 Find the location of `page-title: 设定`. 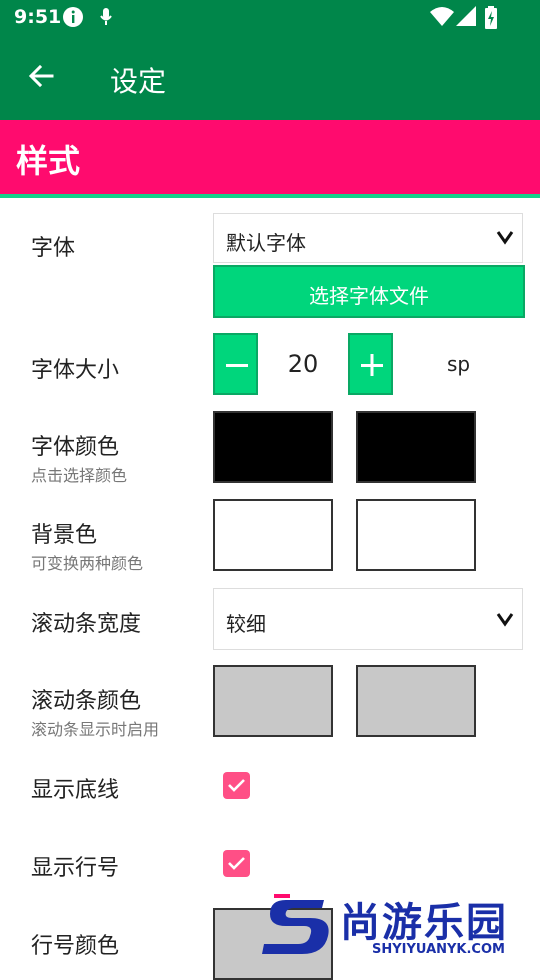

page-title: 设定 is located at coordinates (138, 81).